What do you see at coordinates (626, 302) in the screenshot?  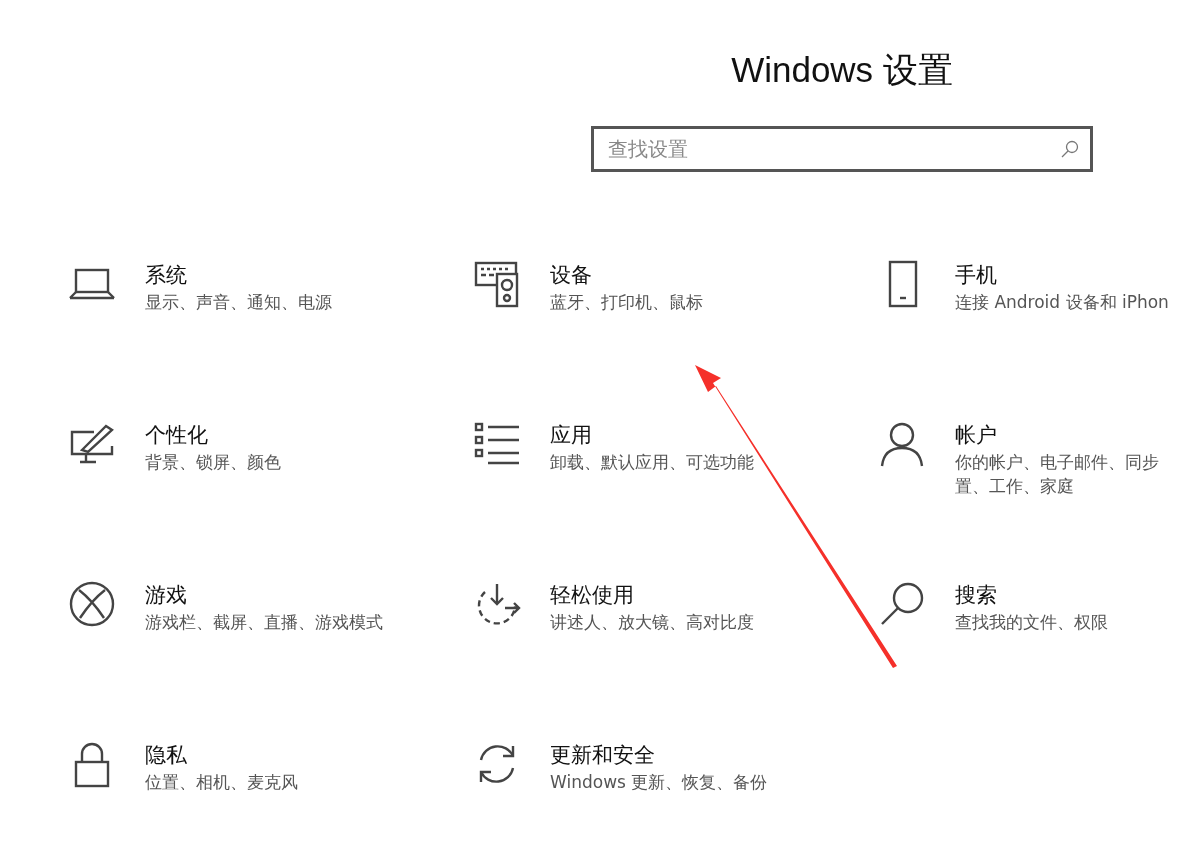 I see `tile-description: 蓝牙、打印机、鼠标` at bounding box center [626, 302].